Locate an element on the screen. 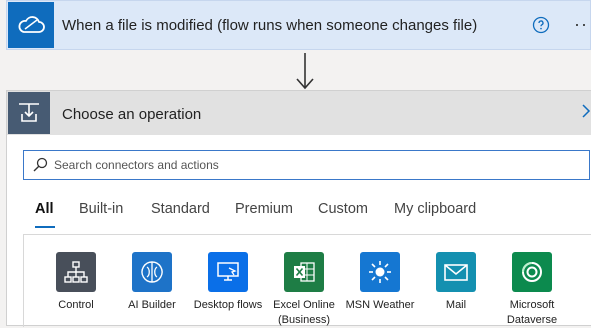  tab-custom: Custom is located at coordinates (343, 209).